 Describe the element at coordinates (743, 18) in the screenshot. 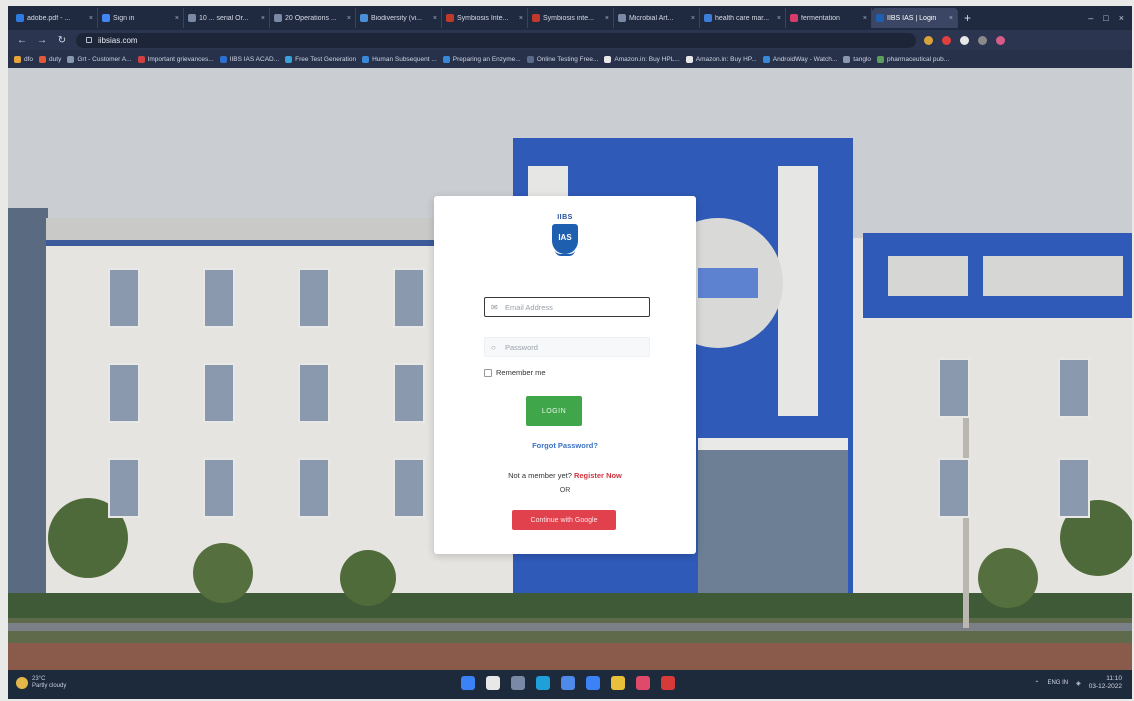

I see `browser-tab: health care mar... ×` at that location.